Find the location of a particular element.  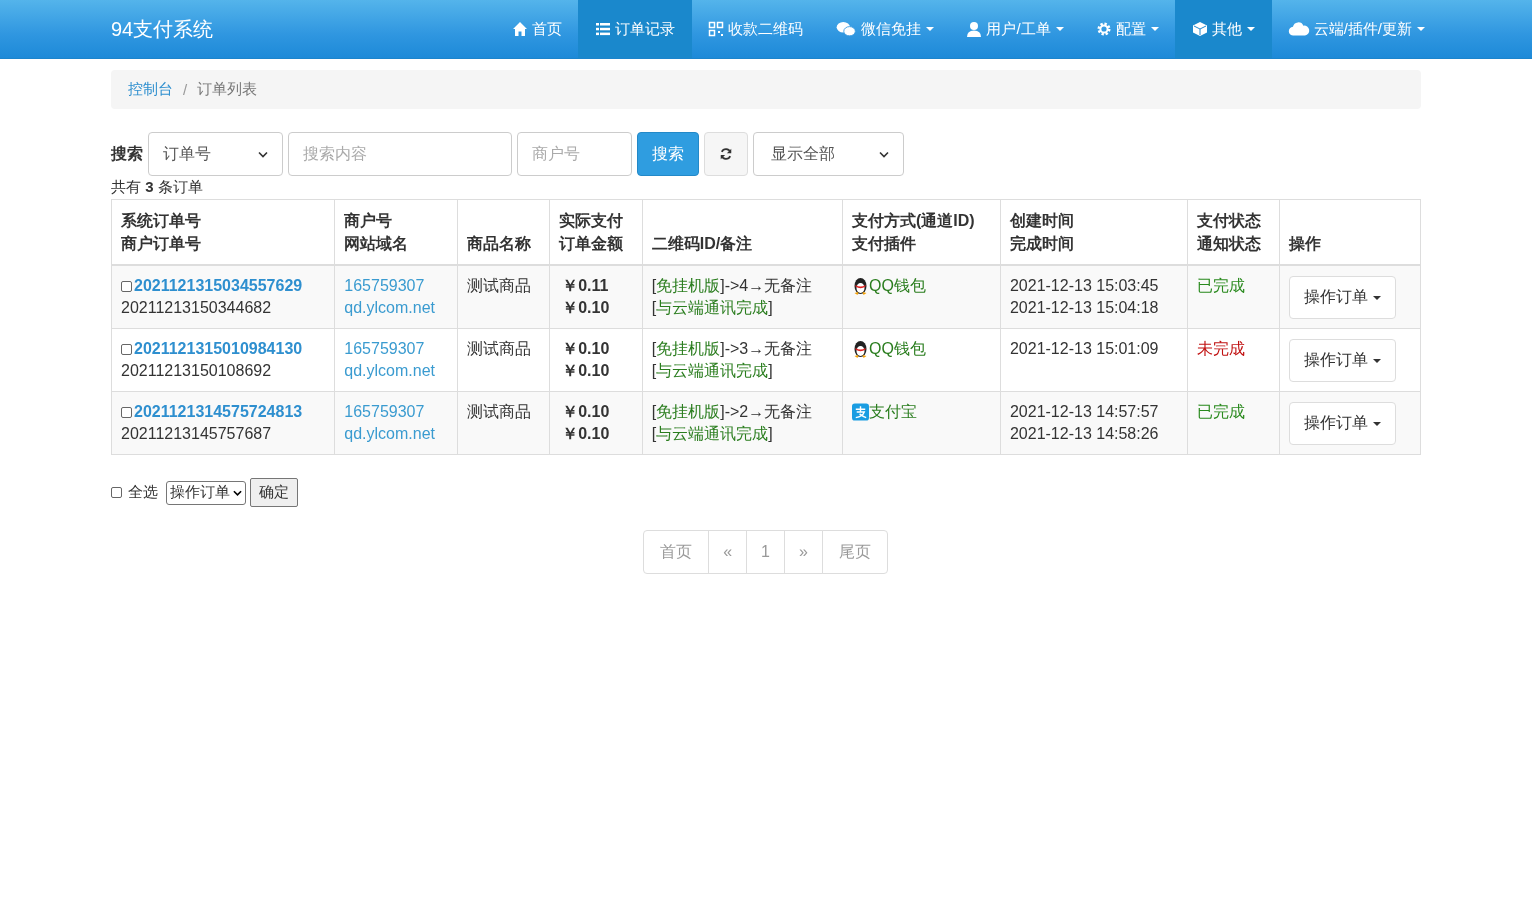

home-icon is located at coordinates (520, 29).